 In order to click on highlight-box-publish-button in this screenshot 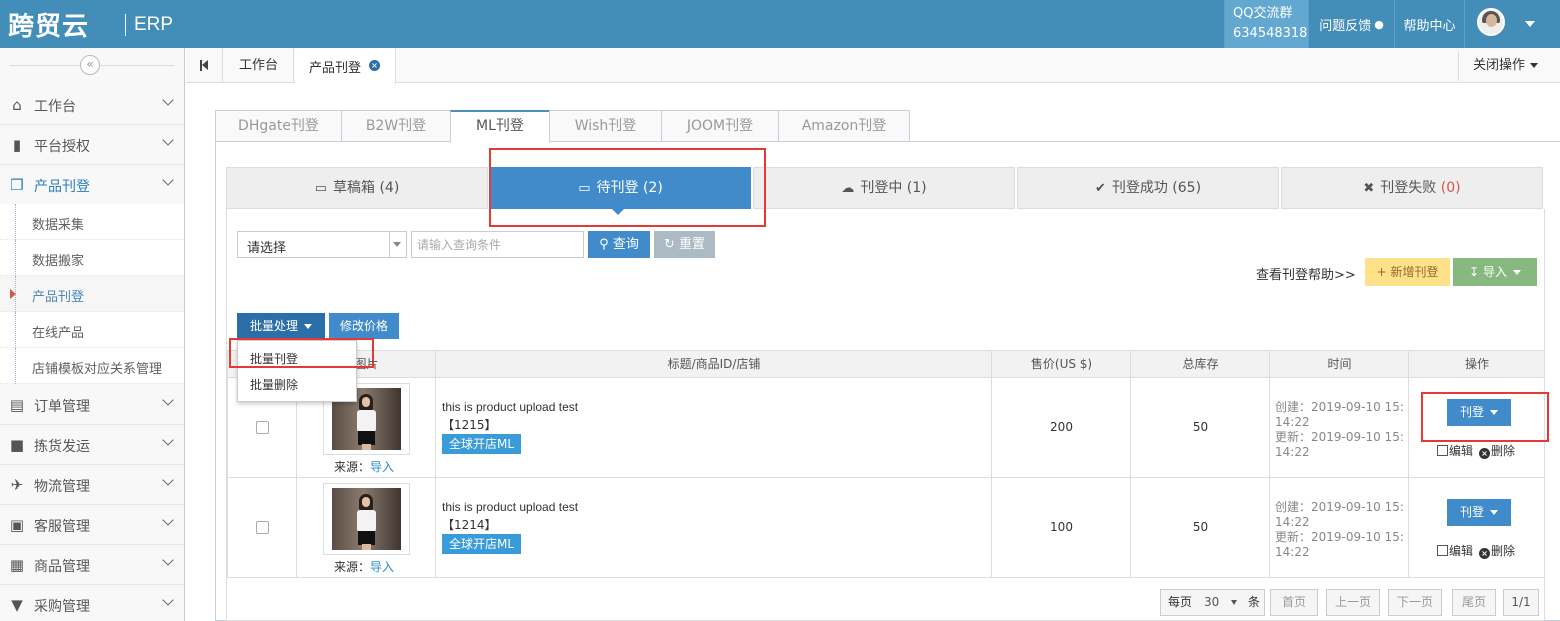, I will do `click(1485, 417)`.